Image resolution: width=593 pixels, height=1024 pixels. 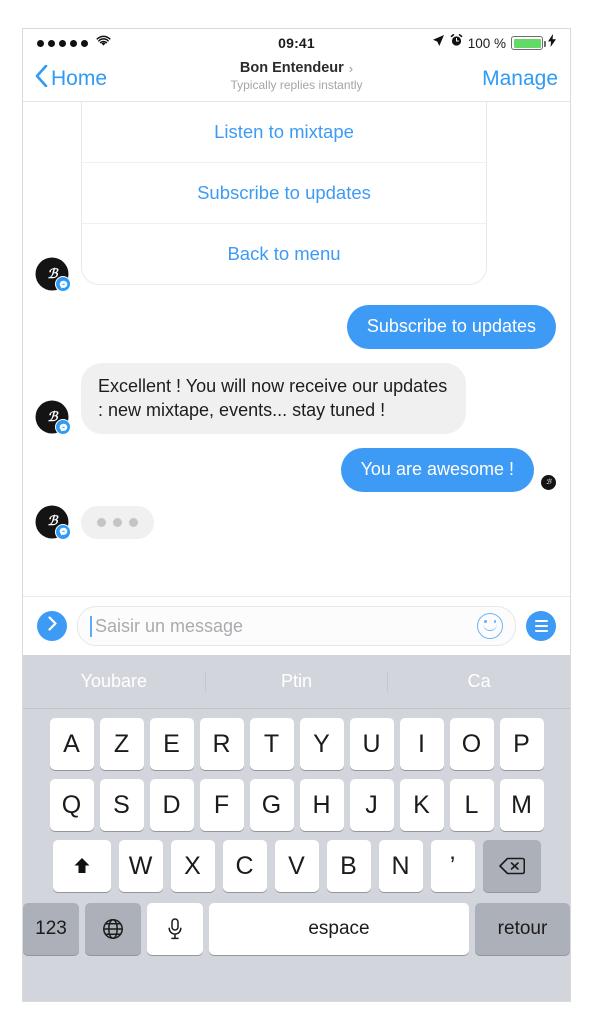 What do you see at coordinates (296, 805) in the screenshot?
I see `keyboard-row-2: Q S D F G H J K L M` at bounding box center [296, 805].